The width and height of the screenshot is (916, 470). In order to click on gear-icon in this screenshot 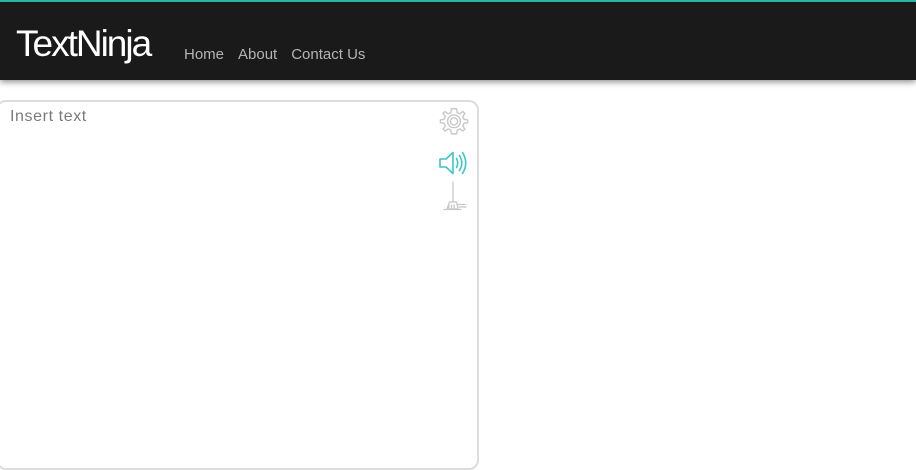, I will do `click(454, 122)`.